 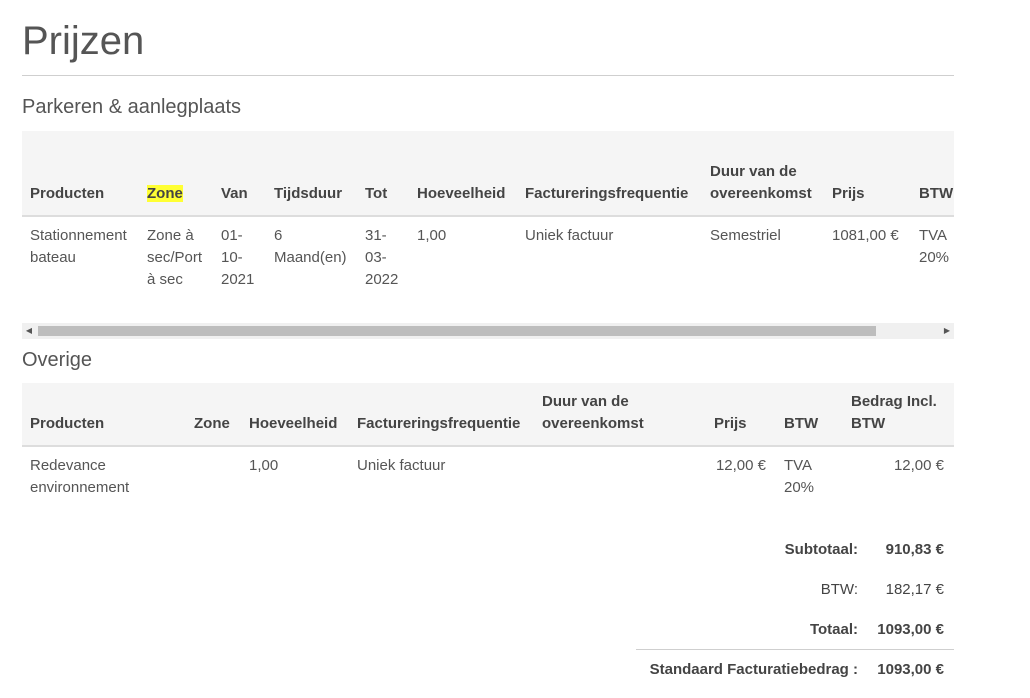 I want to click on cell-tot-l3: 2022, so click(x=382, y=279).